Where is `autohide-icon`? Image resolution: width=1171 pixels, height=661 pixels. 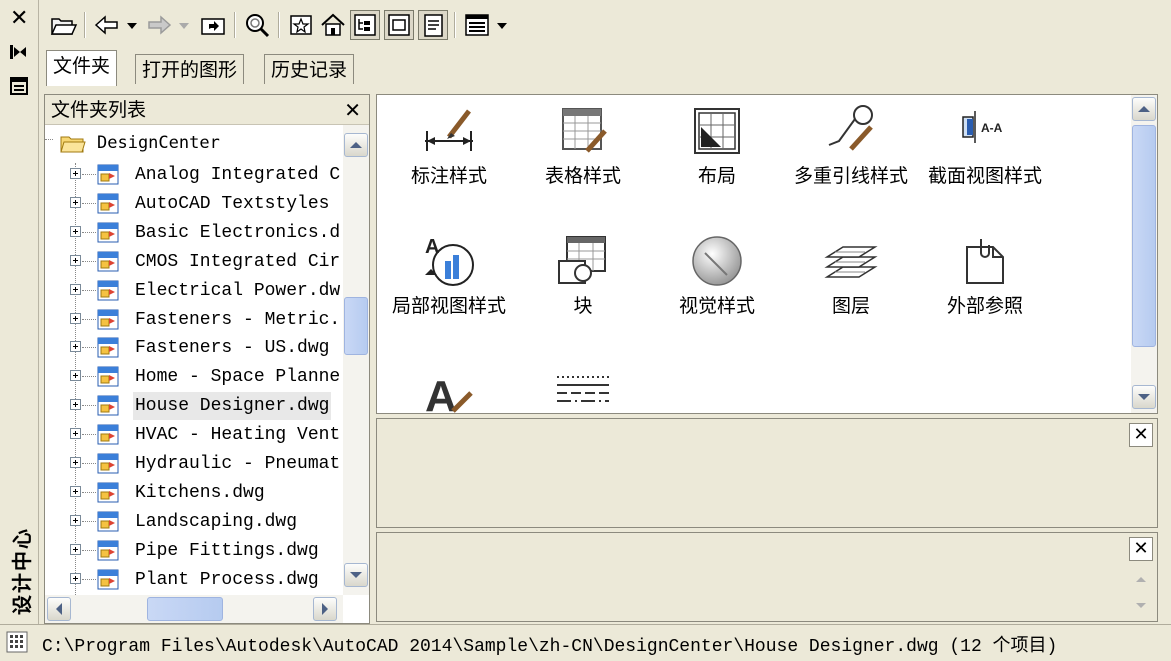
autohide-icon is located at coordinates (18, 52).